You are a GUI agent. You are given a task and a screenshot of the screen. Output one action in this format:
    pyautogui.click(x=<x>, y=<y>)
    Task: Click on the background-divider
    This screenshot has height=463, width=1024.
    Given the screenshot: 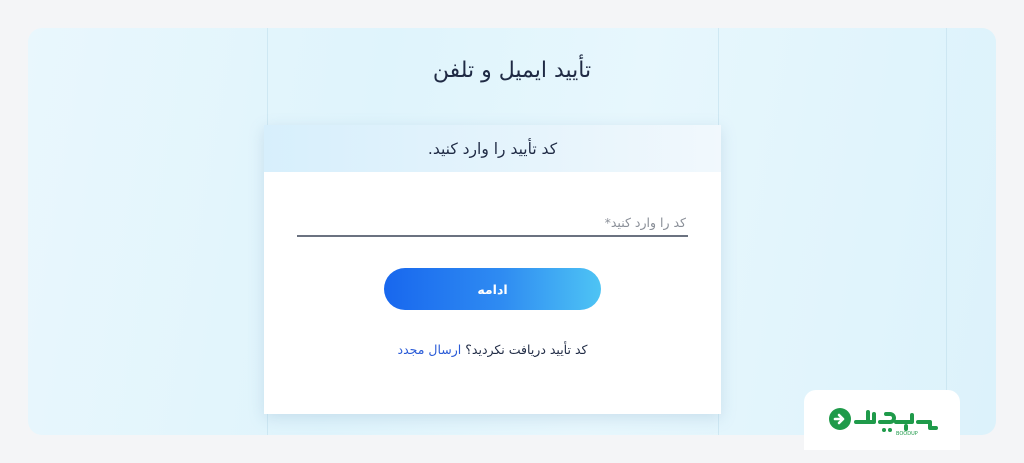 What is the action you would take?
    pyautogui.click(x=946, y=231)
    